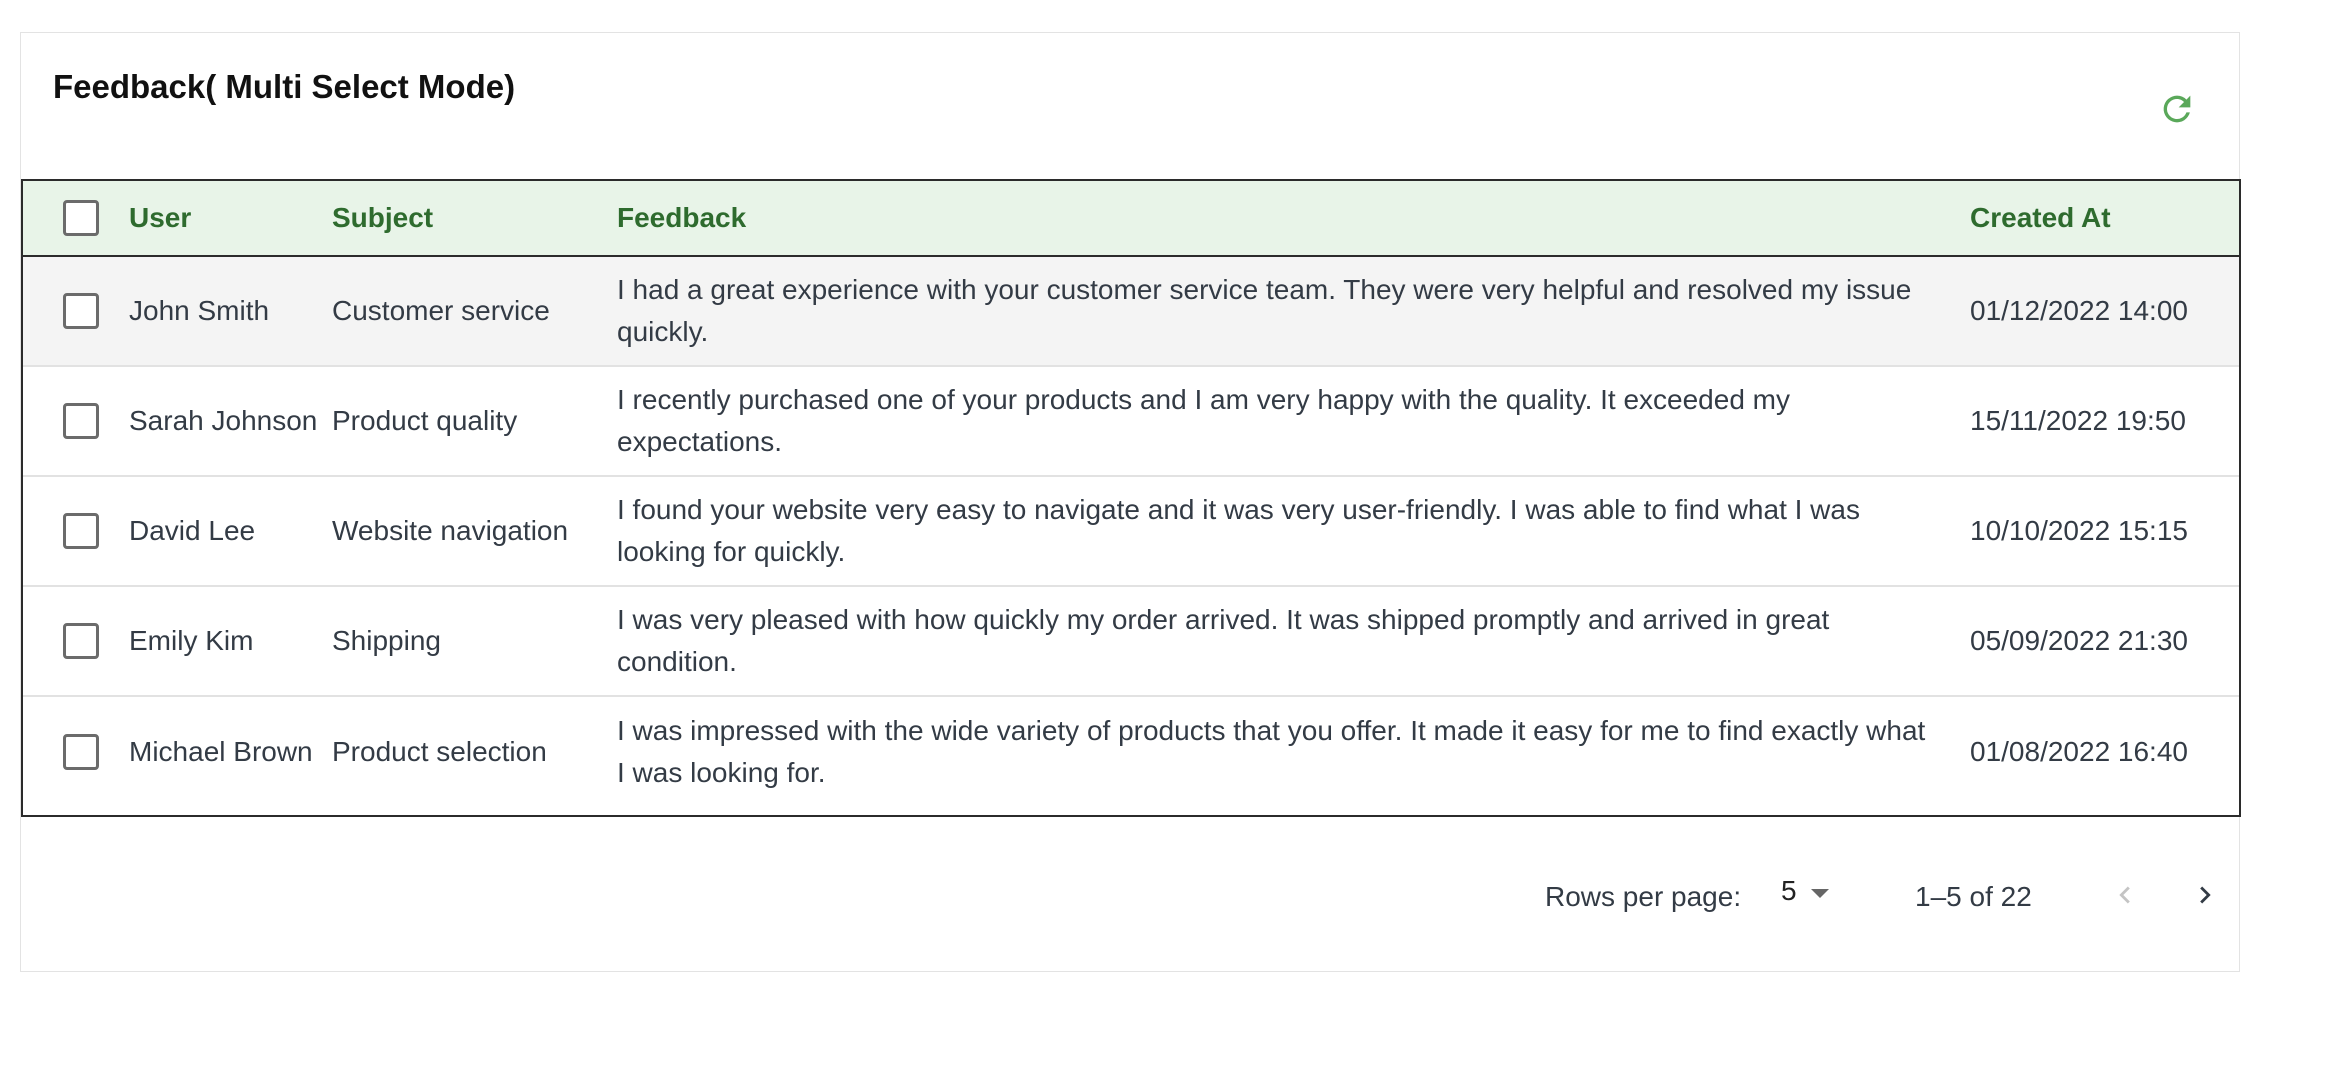 The width and height of the screenshot is (2344, 1070). What do you see at coordinates (2079, 640) in the screenshot?
I see `cell-created-at: 05/09/2022 21:30` at bounding box center [2079, 640].